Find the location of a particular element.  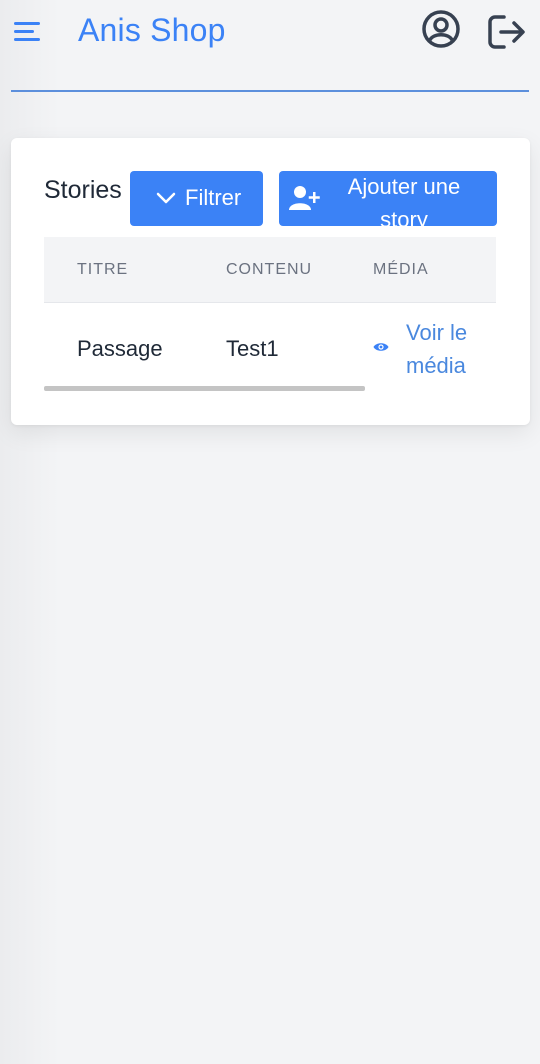

cell-titre: Passage is located at coordinates (120, 348).